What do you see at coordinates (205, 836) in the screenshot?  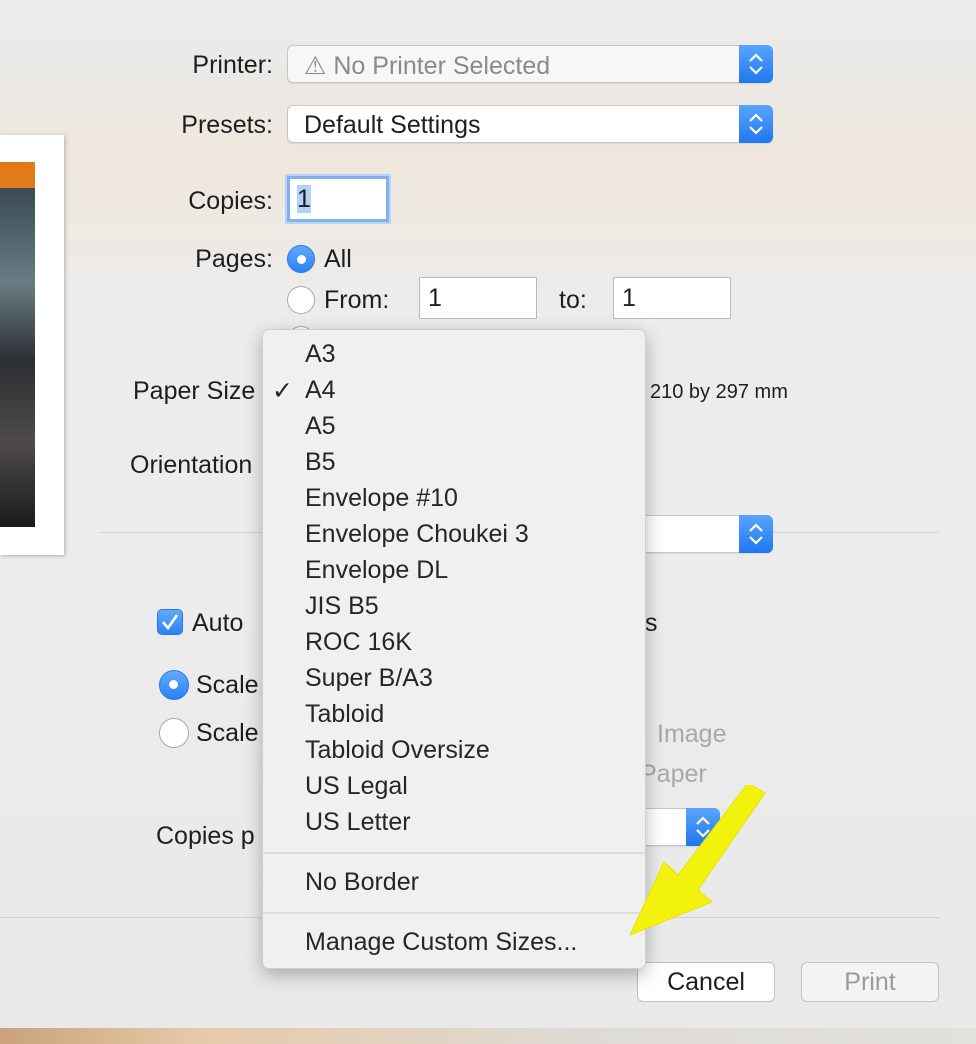 I see `copies-per-page-label: Copies p` at bounding box center [205, 836].